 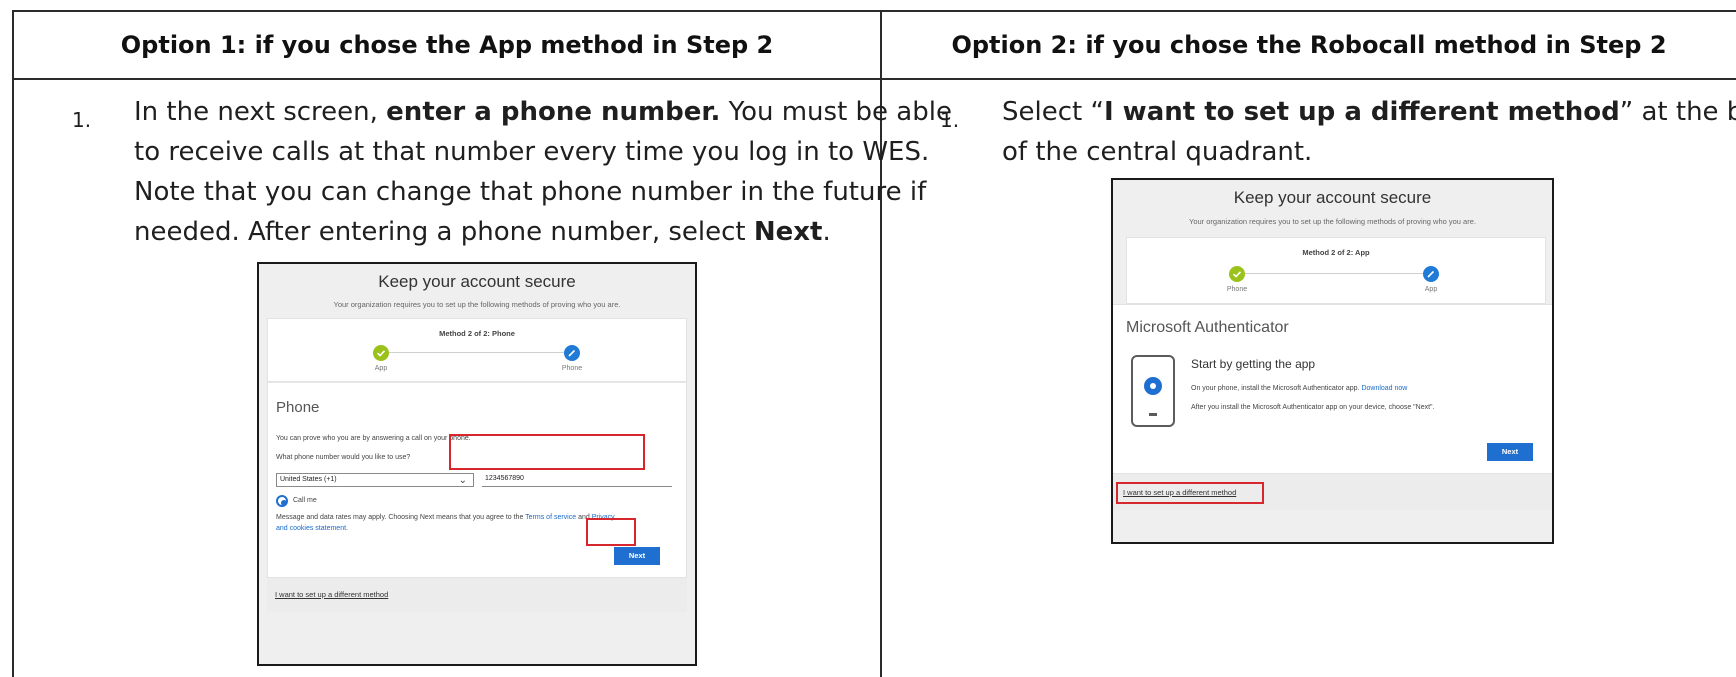 What do you see at coordinates (1336, 252) in the screenshot?
I see `method-label: Method 2 of 2: App` at bounding box center [1336, 252].